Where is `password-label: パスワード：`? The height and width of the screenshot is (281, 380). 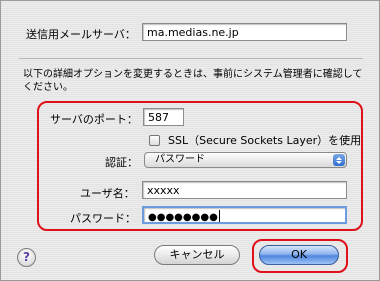
password-label: パスワード： is located at coordinates (103, 218).